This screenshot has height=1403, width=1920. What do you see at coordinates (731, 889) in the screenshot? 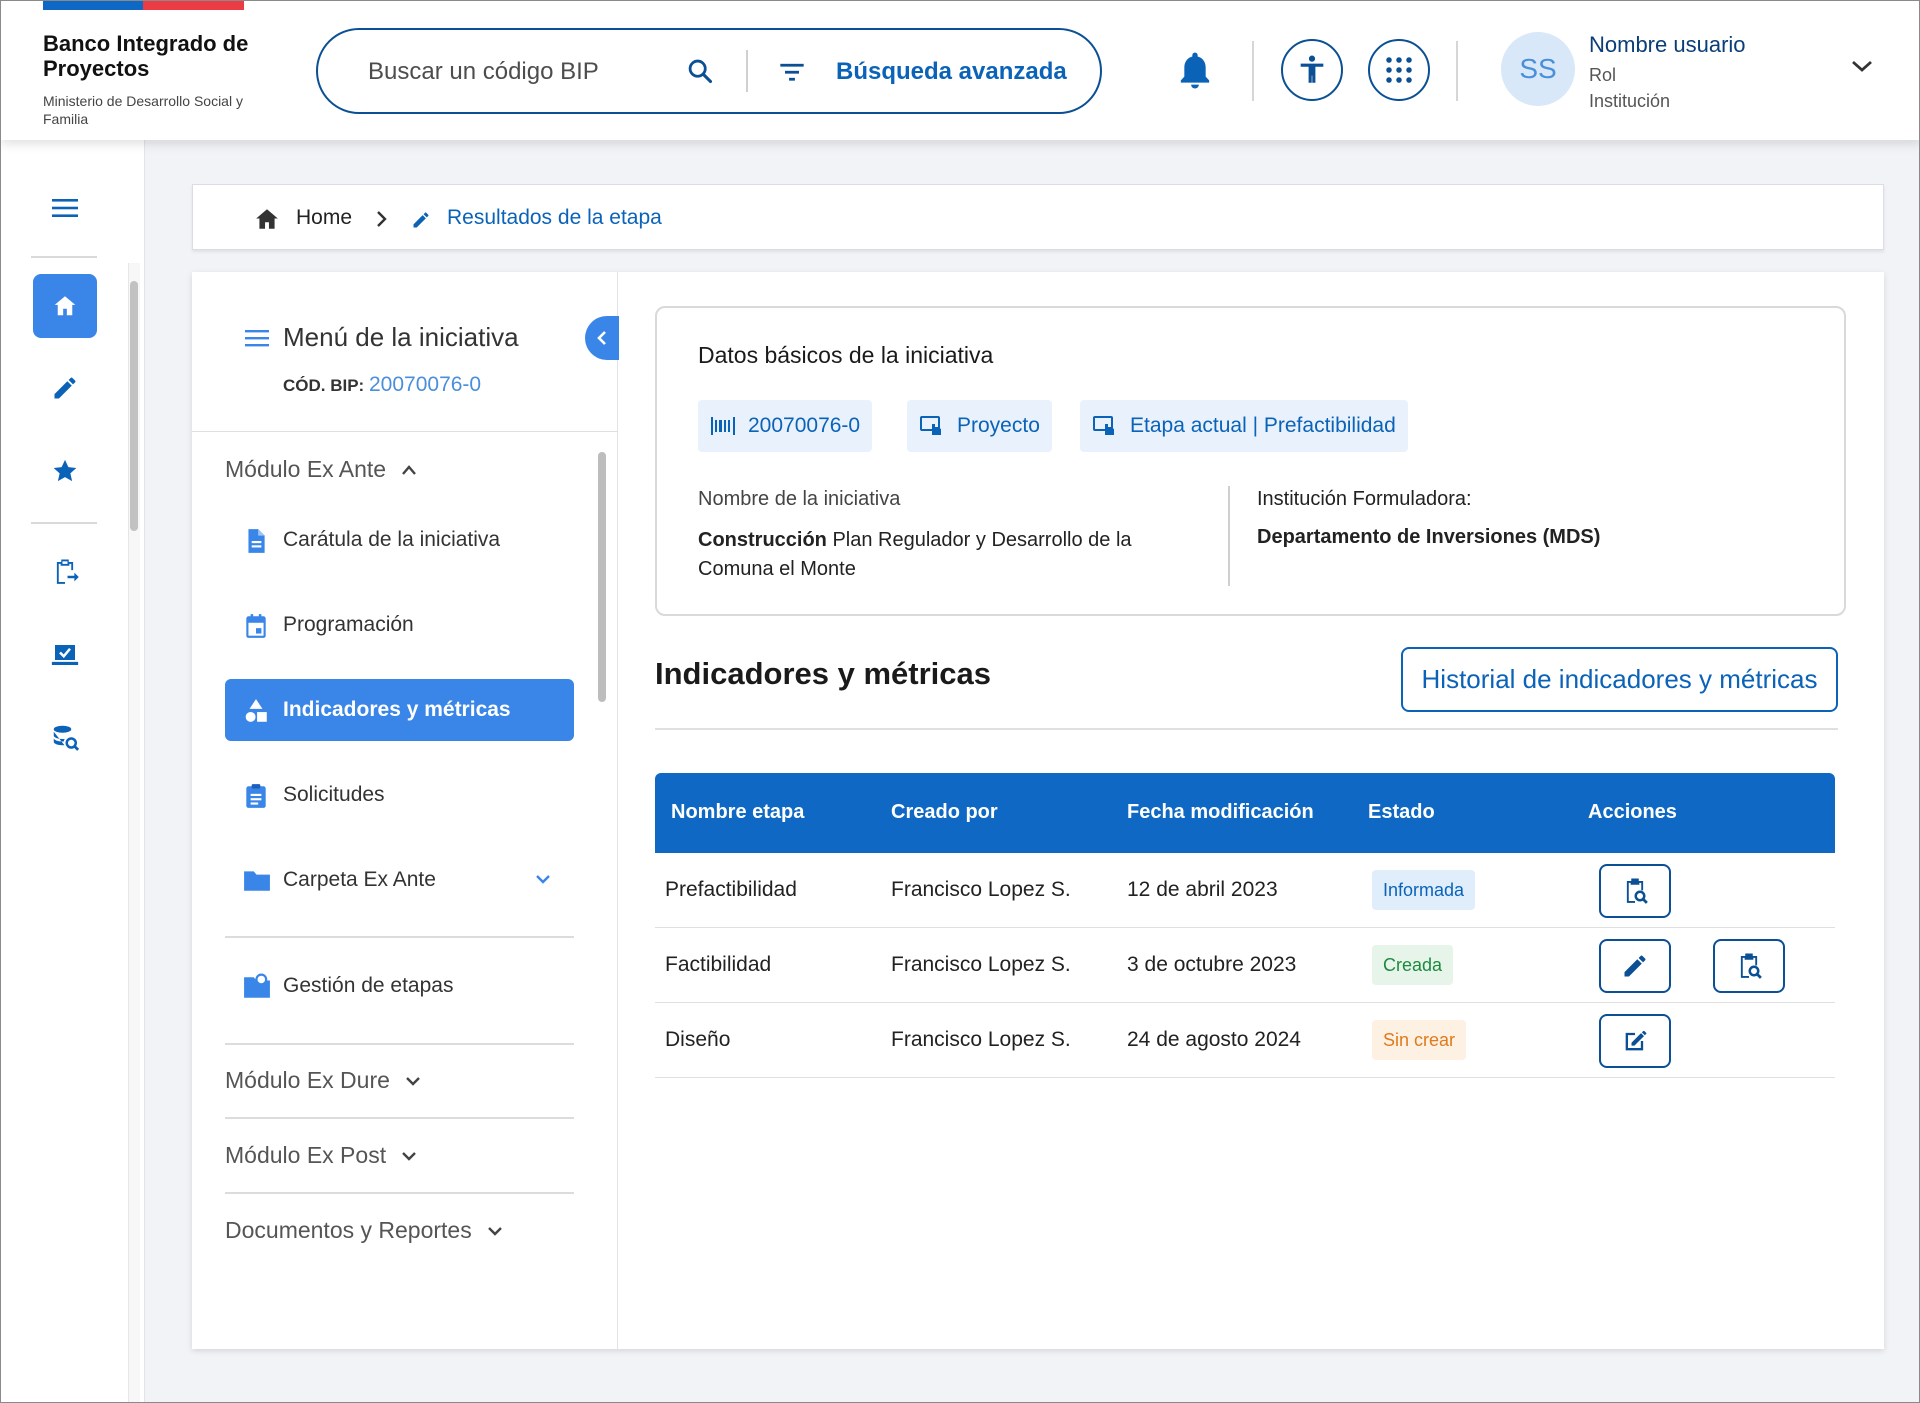
I see `cell-stage: Prefactibilidad` at bounding box center [731, 889].